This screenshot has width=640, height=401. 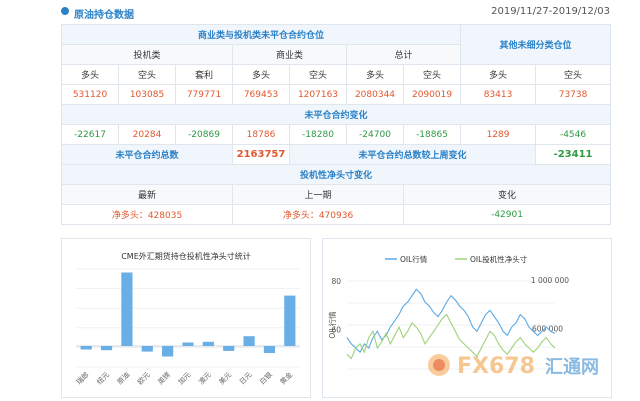 I want to click on sub-group-total: 总计, so click(x=403, y=54).